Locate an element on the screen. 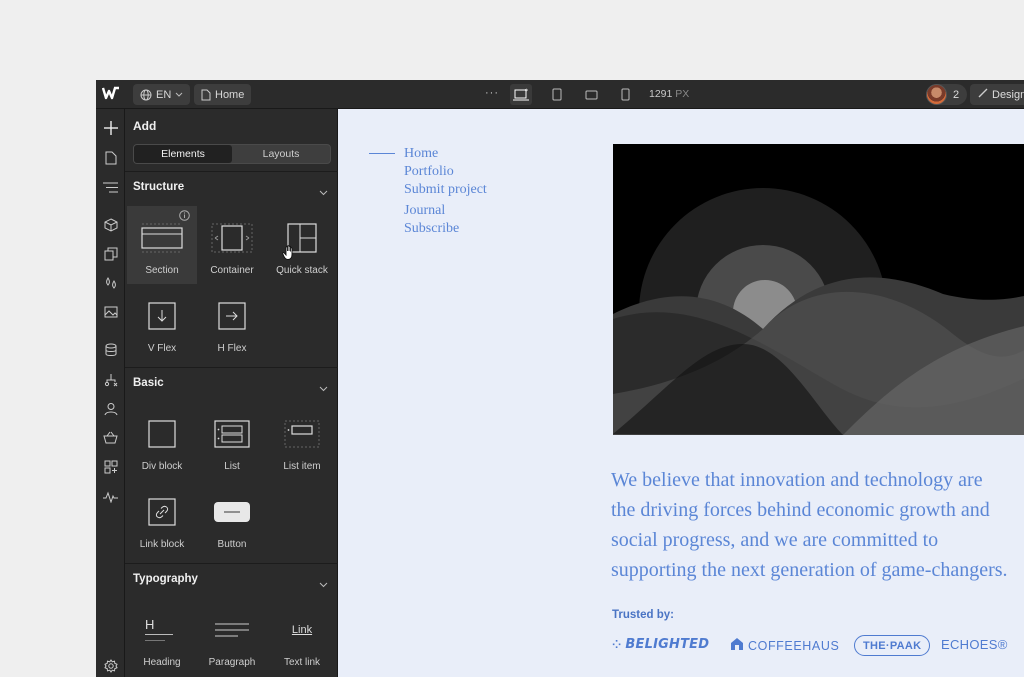  element-label: Paragraph is located at coordinates (232, 662).